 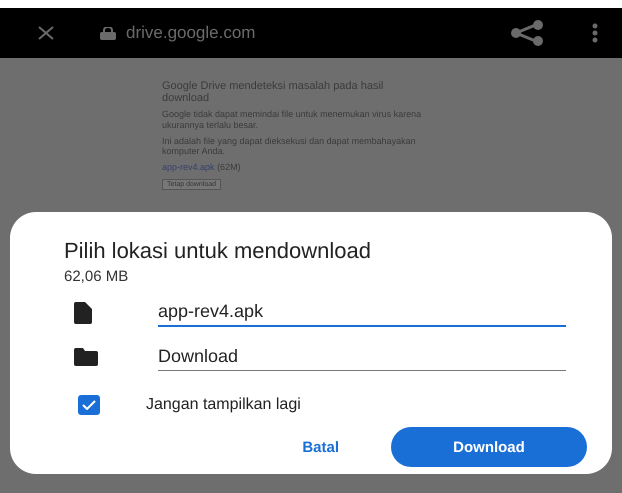 I want to click on cancel-button: Batal, so click(x=320, y=447).